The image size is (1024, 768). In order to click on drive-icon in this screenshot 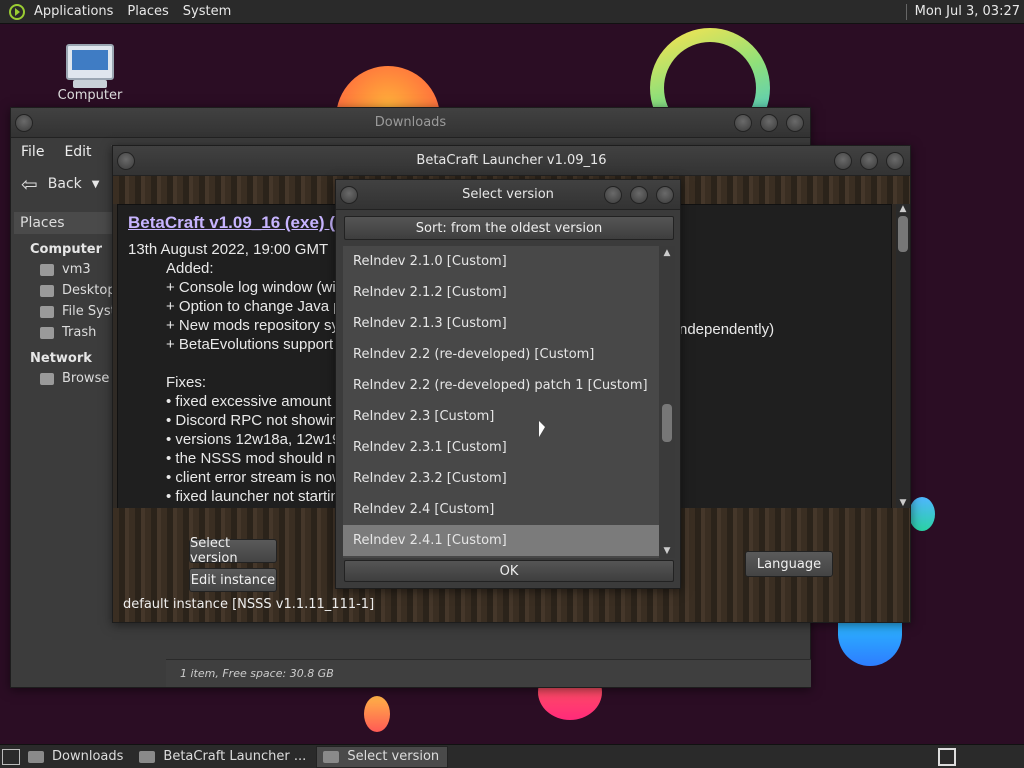, I will do `click(47, 311)`.